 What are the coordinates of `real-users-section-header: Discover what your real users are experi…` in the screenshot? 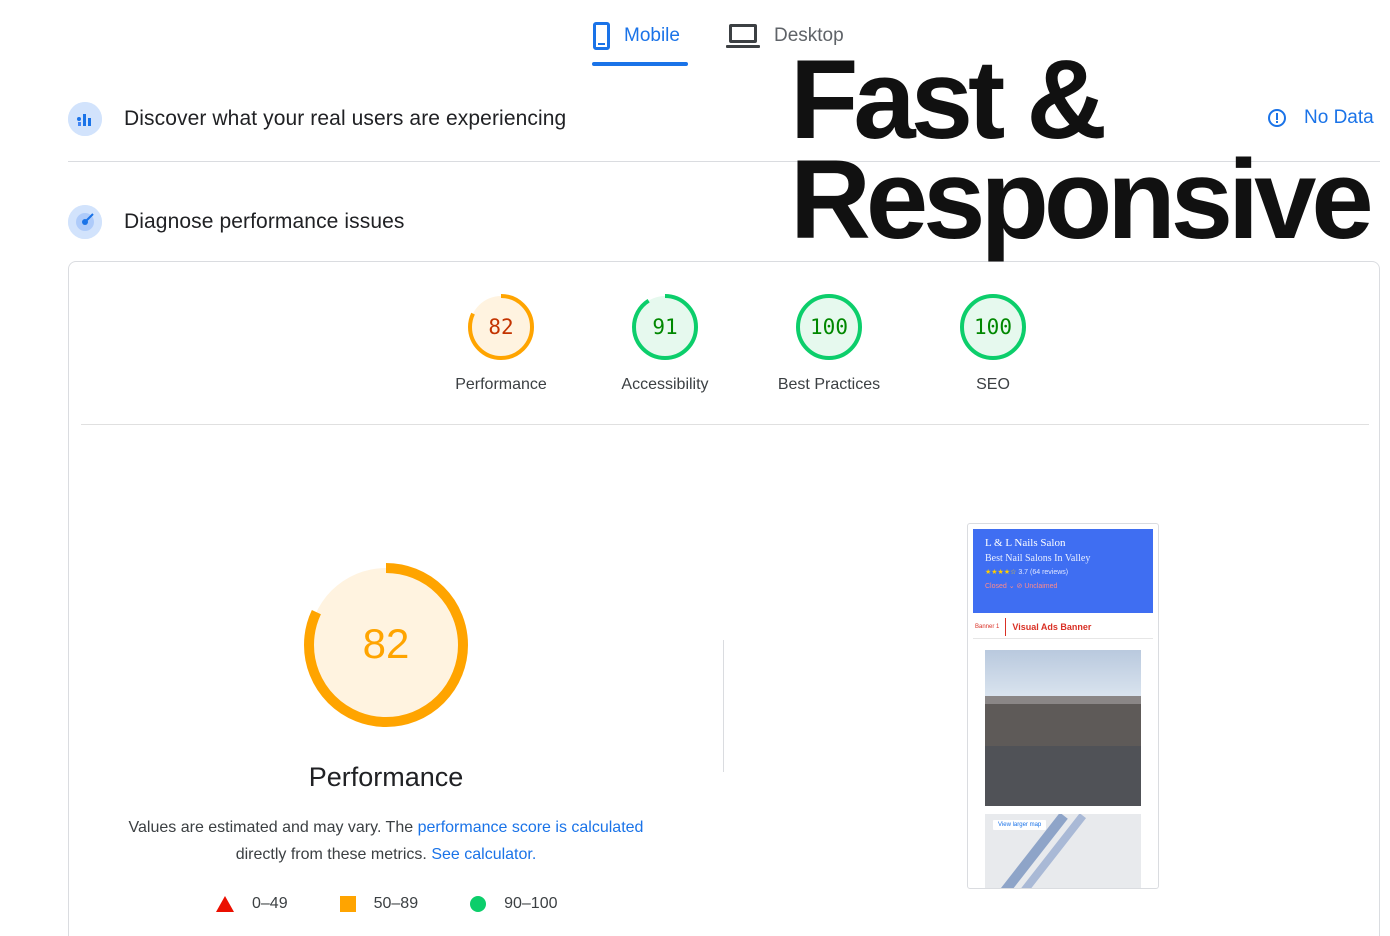 It's located at (317, 119).